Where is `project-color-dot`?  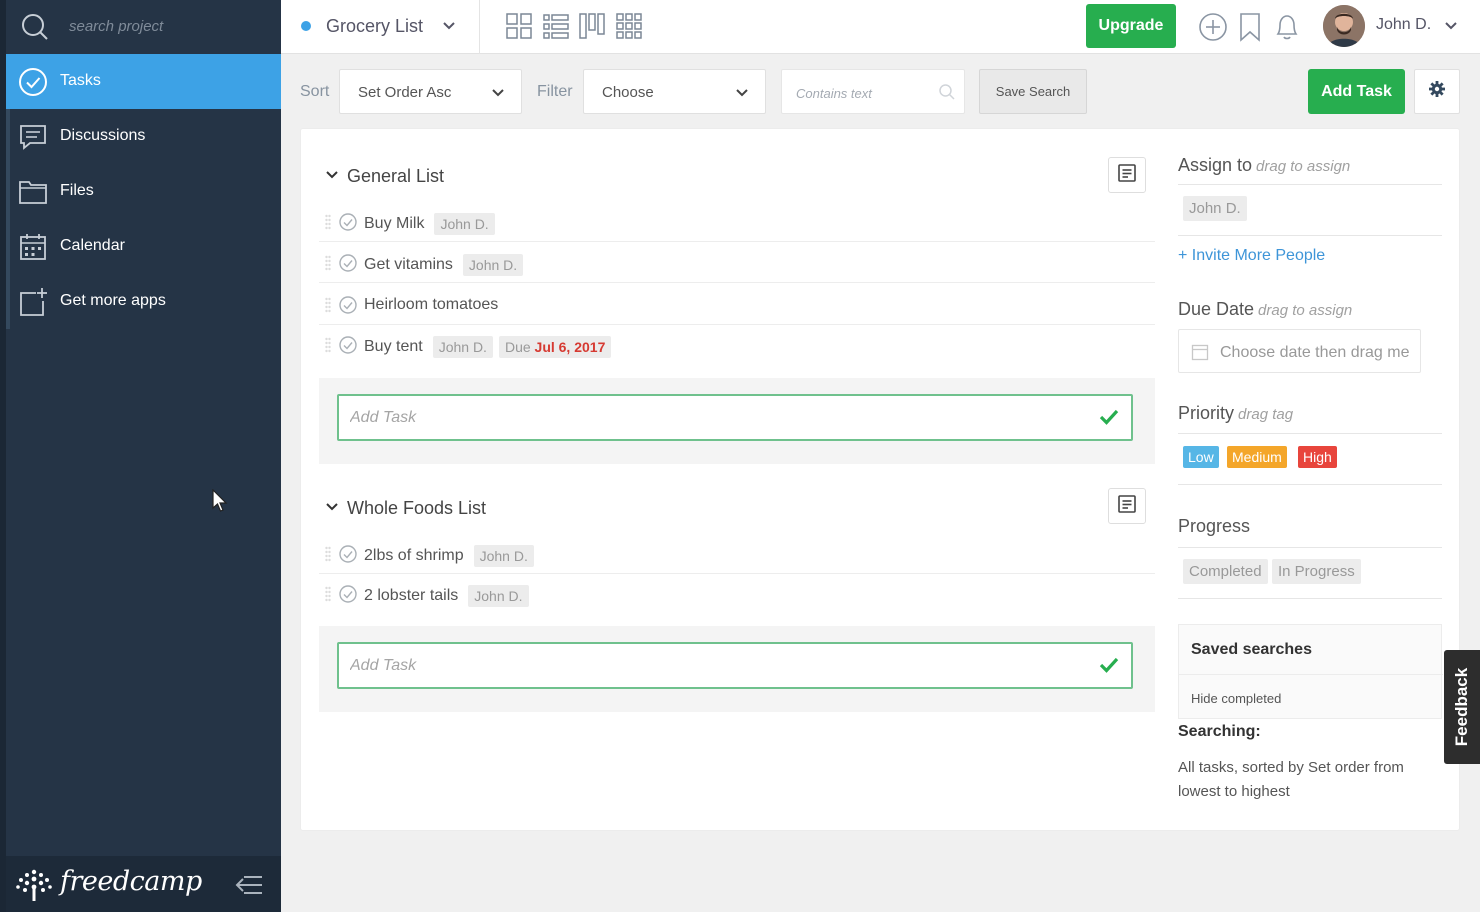
project-color-dot is located at coordinates (306, 26).